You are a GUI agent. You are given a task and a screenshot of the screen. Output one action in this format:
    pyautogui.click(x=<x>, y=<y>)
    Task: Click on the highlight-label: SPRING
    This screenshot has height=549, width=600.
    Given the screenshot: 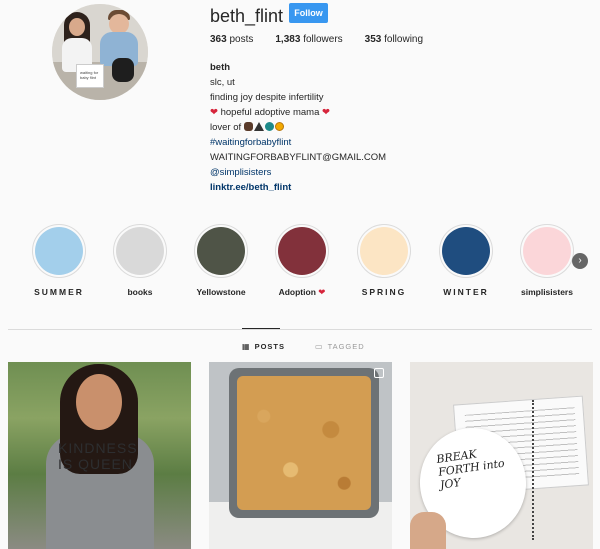 What is the action you would take?
    pyautogui.click(x=384, y=292)
    